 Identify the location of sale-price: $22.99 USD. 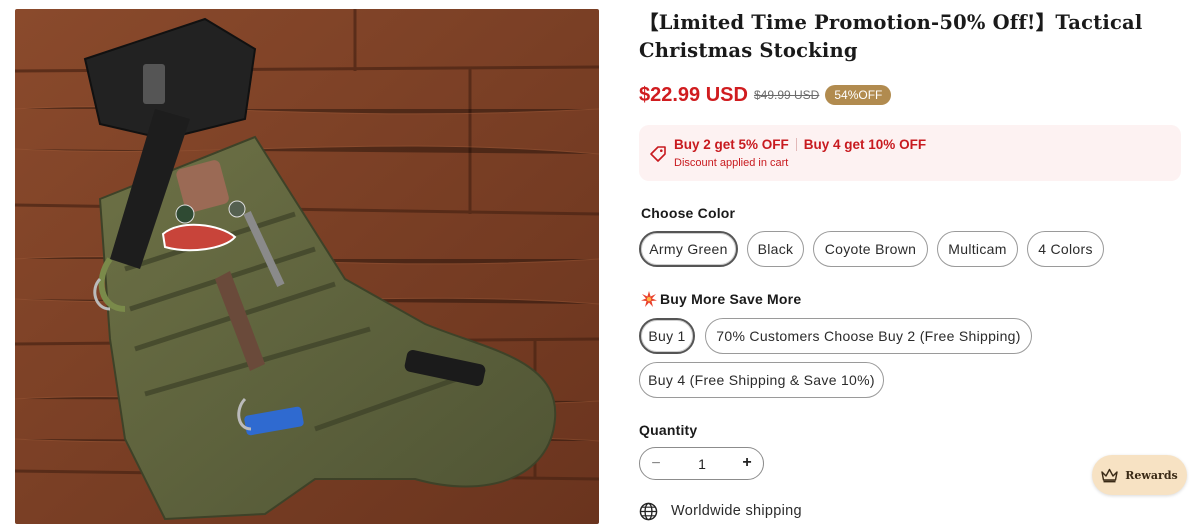
(693, 94).